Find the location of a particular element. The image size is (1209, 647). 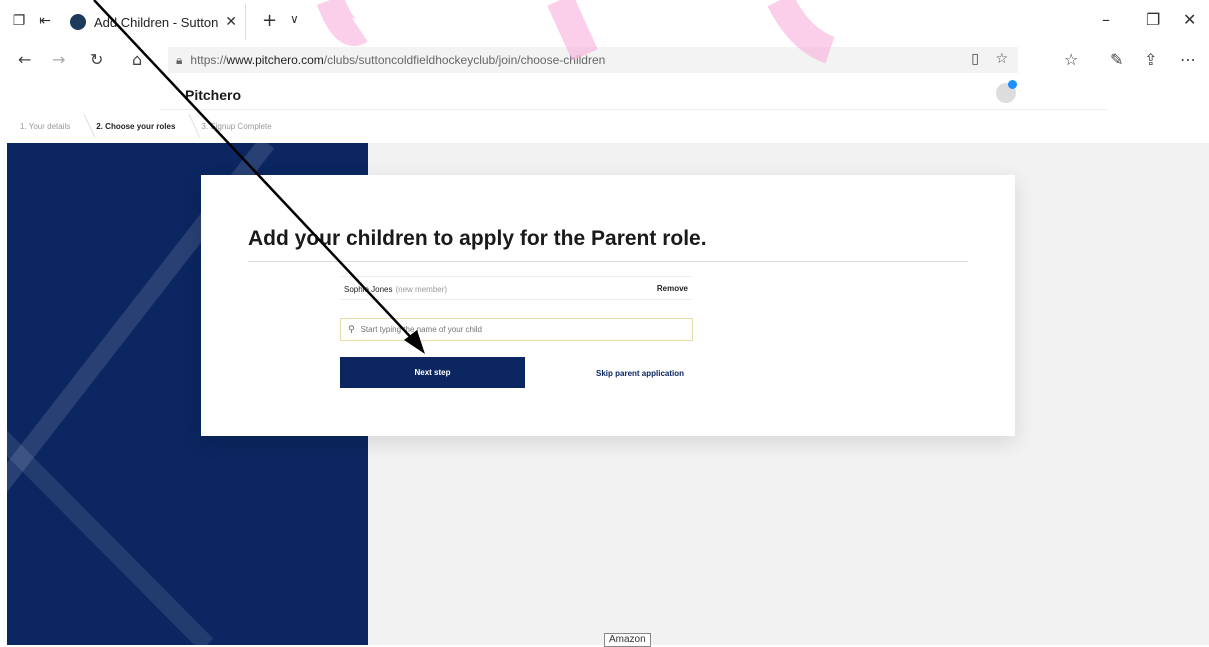

step-choose-roles: 2. Choose your roles is located at coordinates (136, 126).